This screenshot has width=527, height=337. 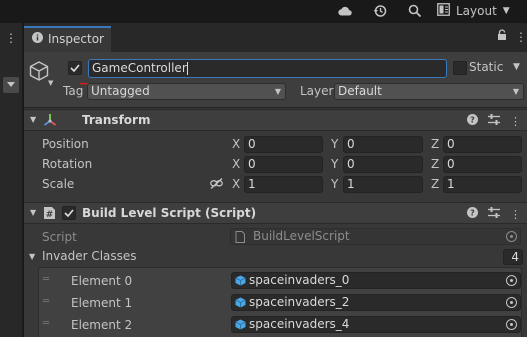 I want to click on component-actions: ? ⋮, so click(x=494, y=214).